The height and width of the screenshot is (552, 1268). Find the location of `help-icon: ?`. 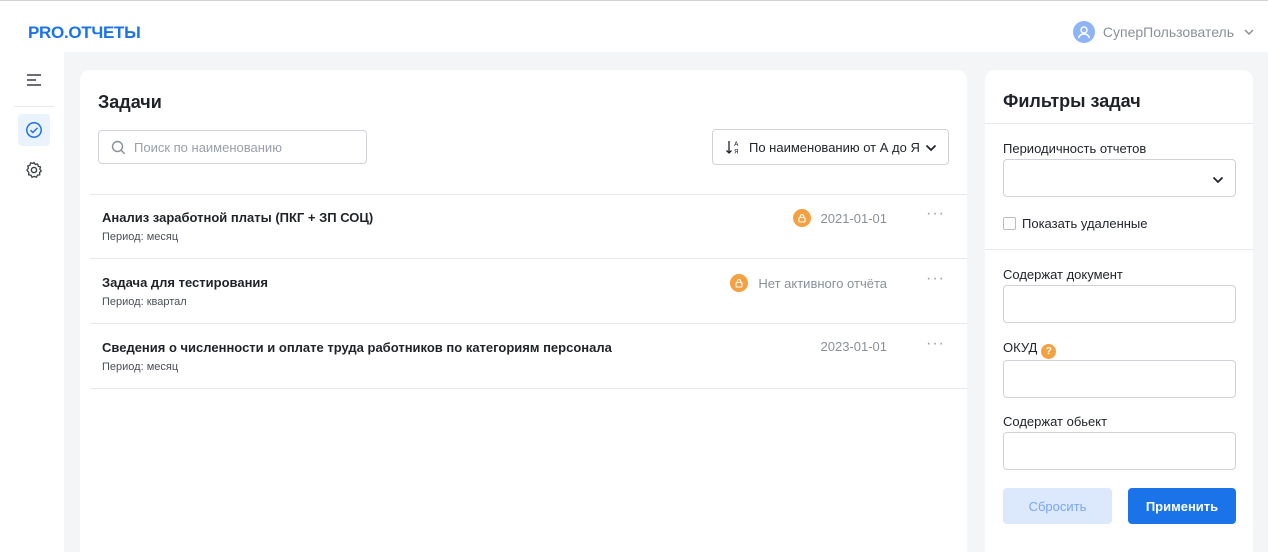

help-icon: ? is located at coordinates (1049, 351).